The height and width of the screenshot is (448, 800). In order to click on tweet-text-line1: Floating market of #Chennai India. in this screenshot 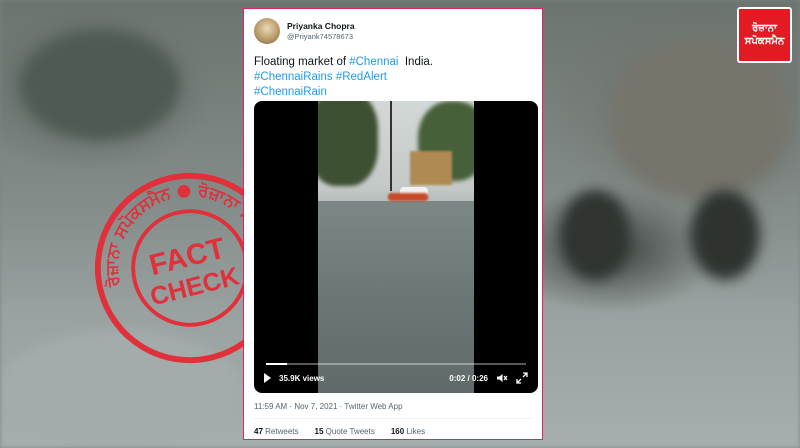, I will do `click(396, 62)`.